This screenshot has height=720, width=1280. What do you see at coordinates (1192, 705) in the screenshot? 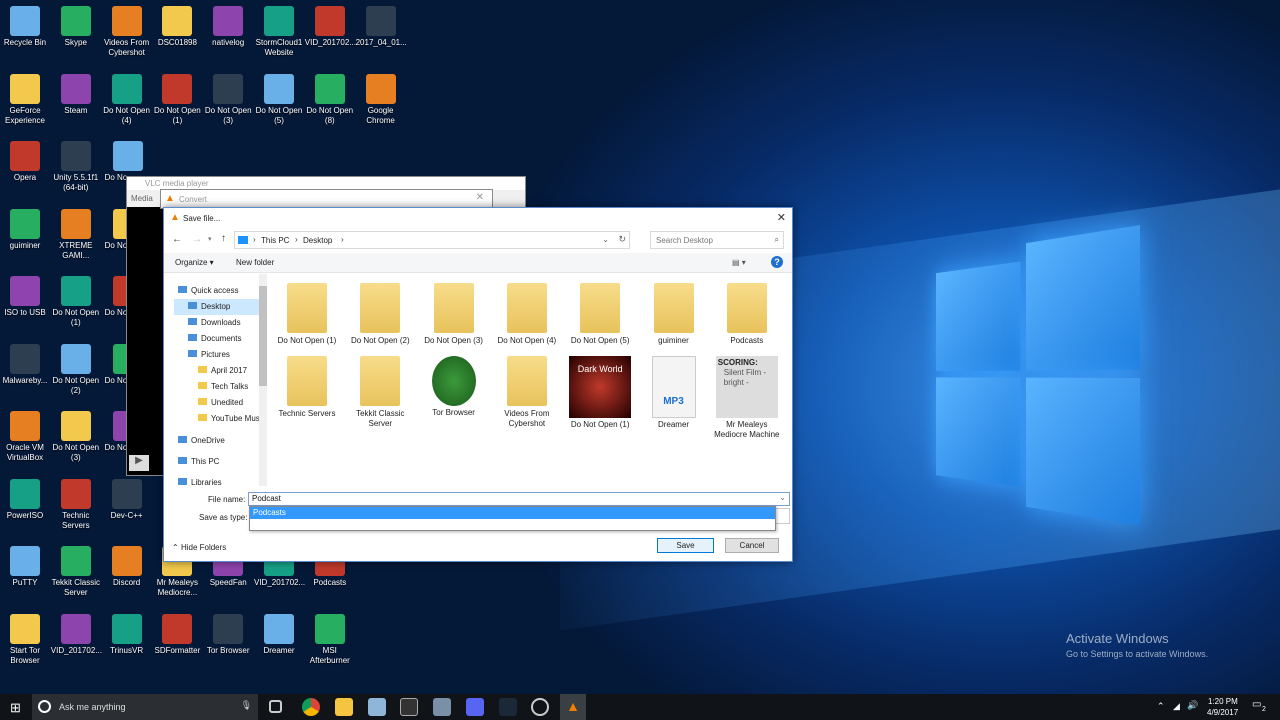
I see `volume-icon: 🔊` at bounding box center [1192, 705].